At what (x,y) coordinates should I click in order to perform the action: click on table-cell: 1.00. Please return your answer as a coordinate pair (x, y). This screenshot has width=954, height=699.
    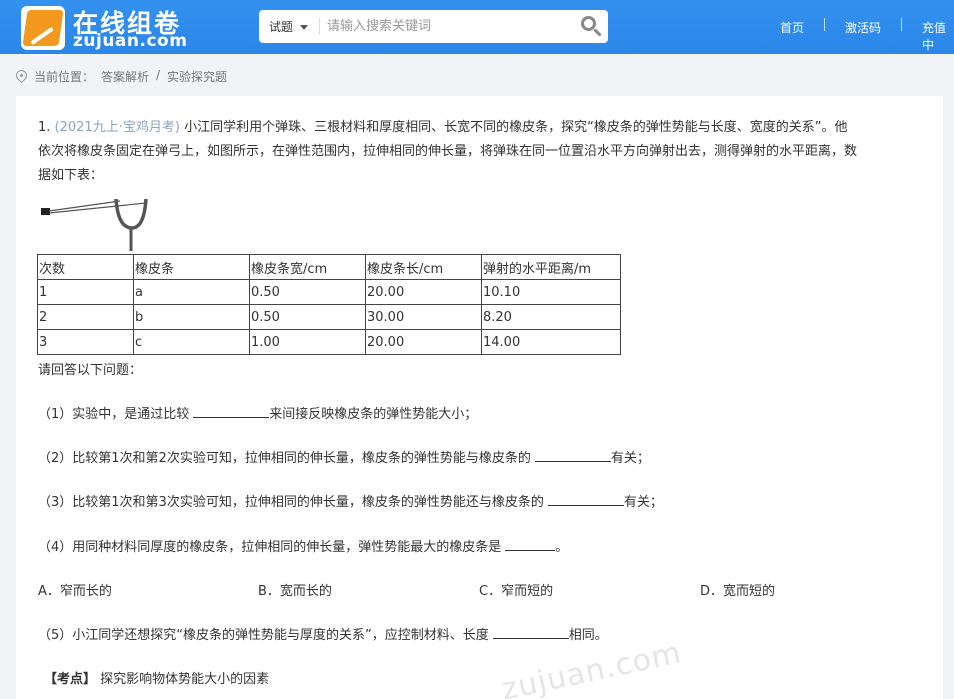
    Looking at the image, I should click on (307, 342).